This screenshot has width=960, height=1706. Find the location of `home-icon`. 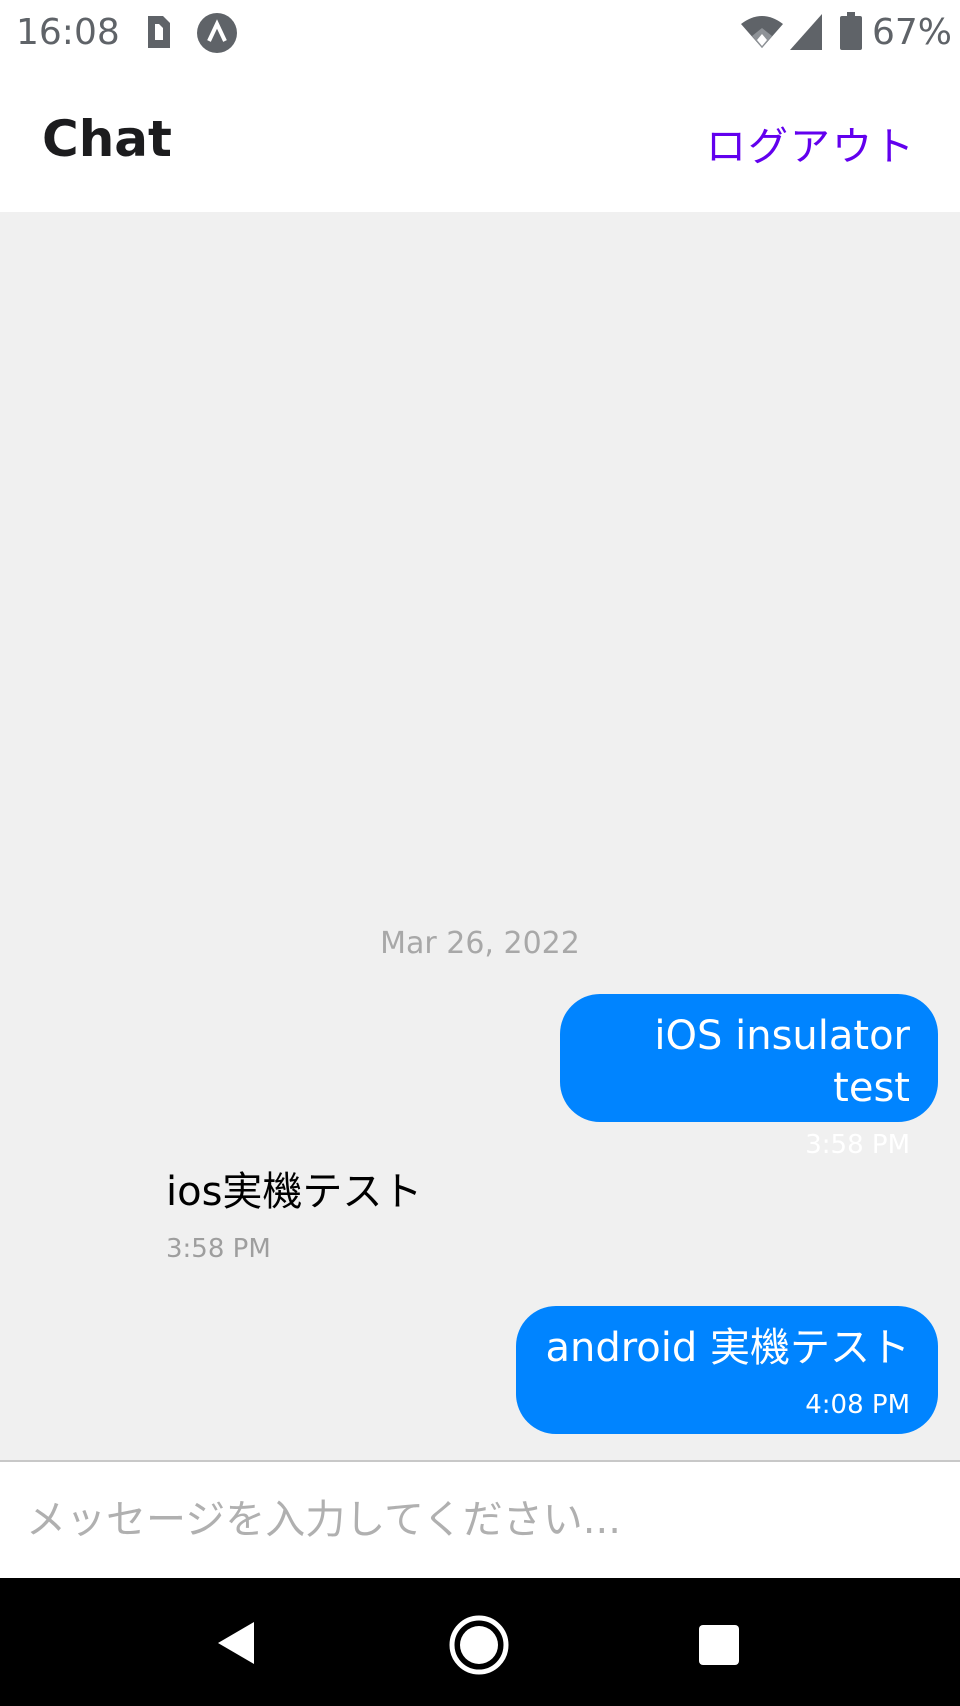

home-icon is located at coordinates (479, 1645).